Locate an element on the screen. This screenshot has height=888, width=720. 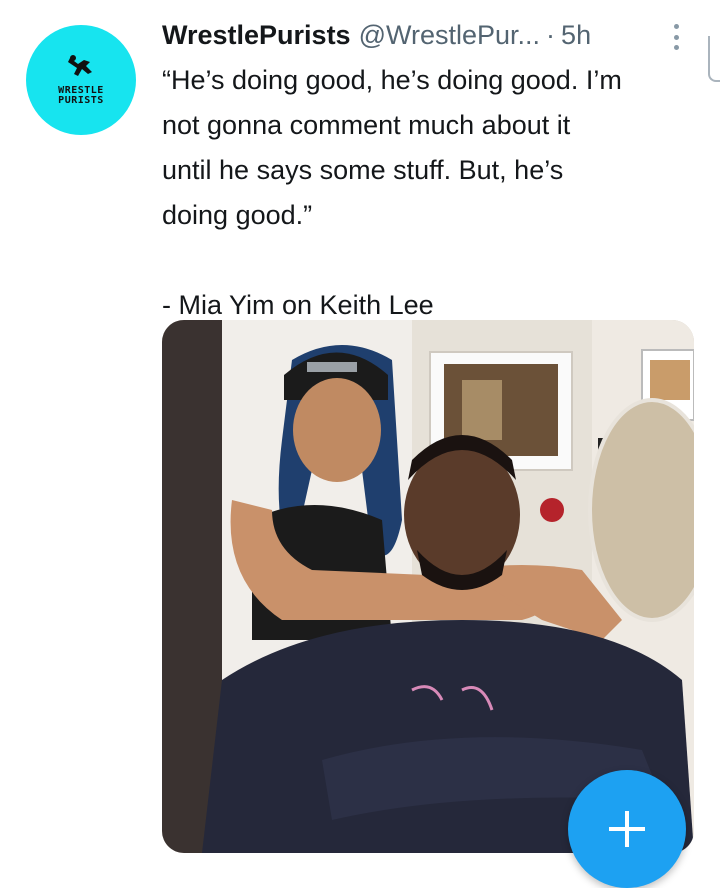
wrestler-logo-icon is located at coordinates (80, 65).